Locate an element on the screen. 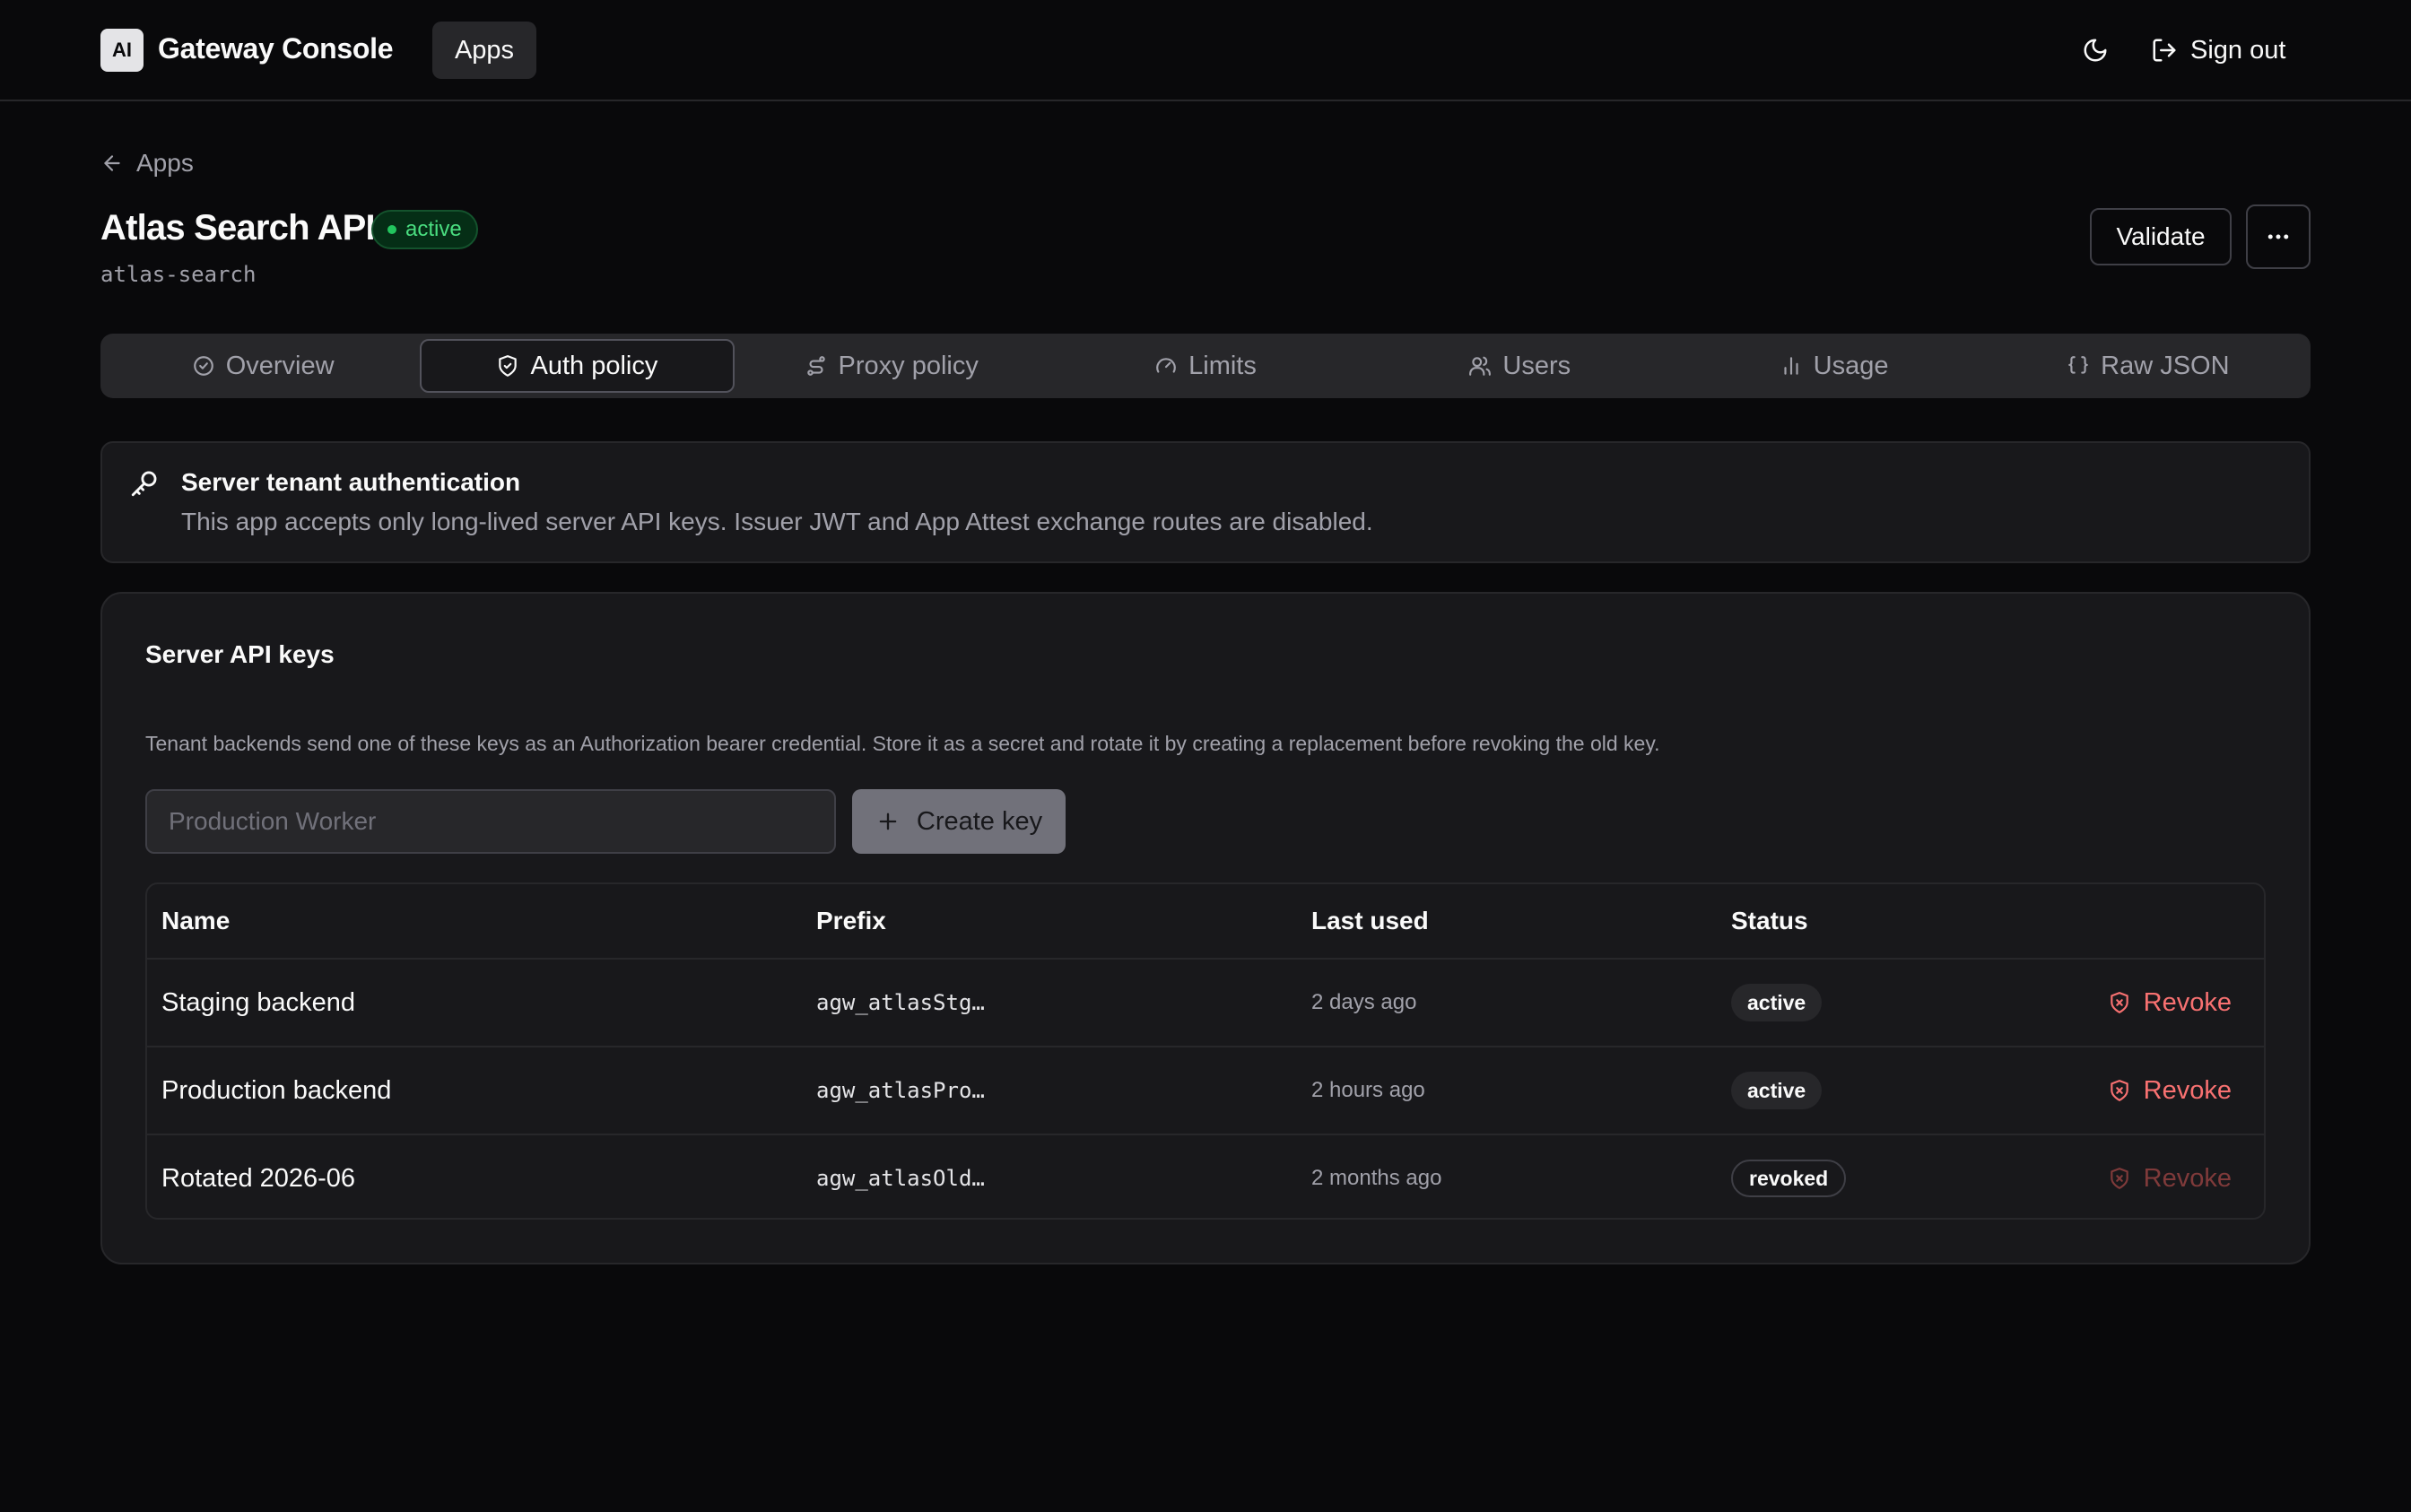 The width and height of the screenshot is (2411, 1512). key-name: Staging backend is located at coordinates (259, 1002).